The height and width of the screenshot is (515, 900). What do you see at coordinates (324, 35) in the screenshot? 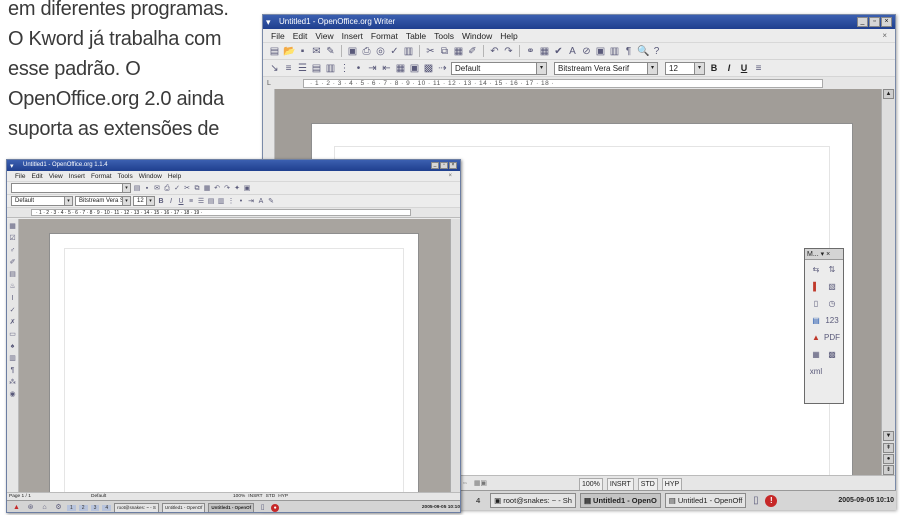
I see `menu-view: View` at bounding box center [324, 35].